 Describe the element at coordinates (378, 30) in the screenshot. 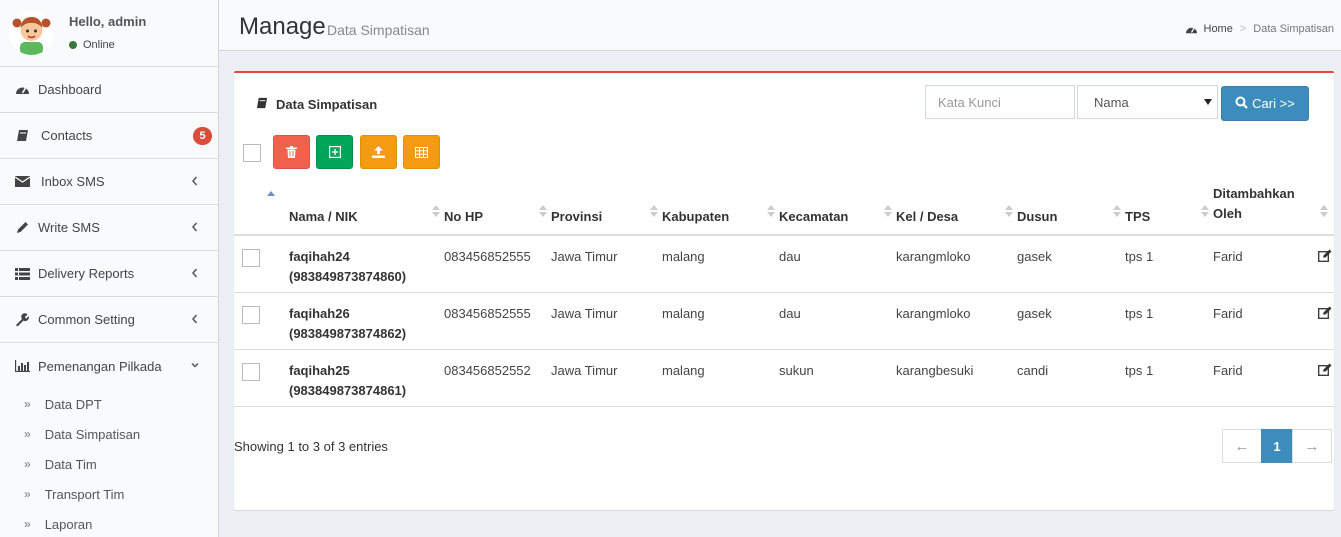

I see `page-subtitle: Data Simpatisan` at that location.